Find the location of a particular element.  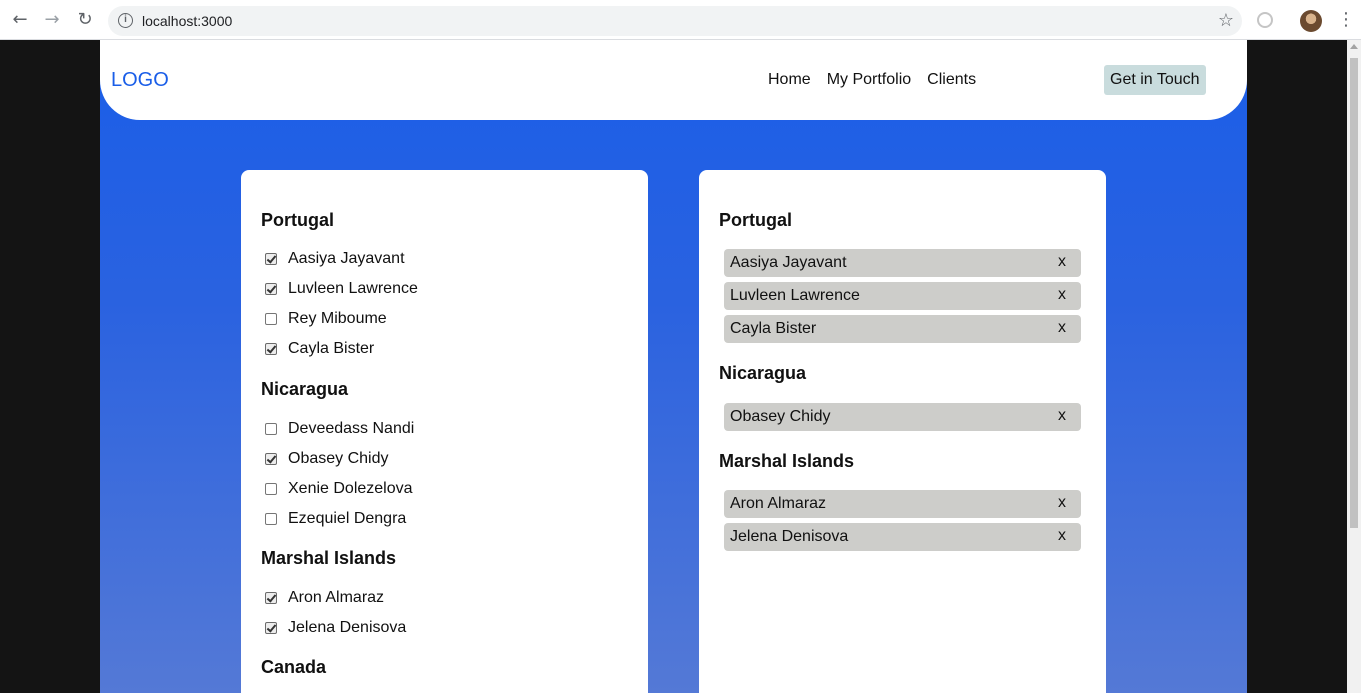

list-item: Luvleen Lawrence is located at coordinates (341, 289).